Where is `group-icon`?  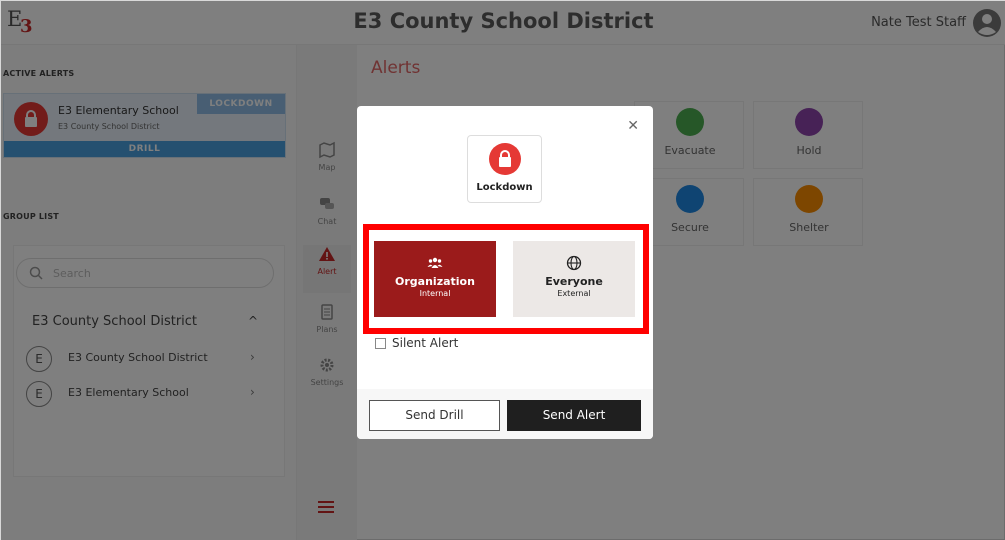 group-icon is located at coordinates (435, 262).